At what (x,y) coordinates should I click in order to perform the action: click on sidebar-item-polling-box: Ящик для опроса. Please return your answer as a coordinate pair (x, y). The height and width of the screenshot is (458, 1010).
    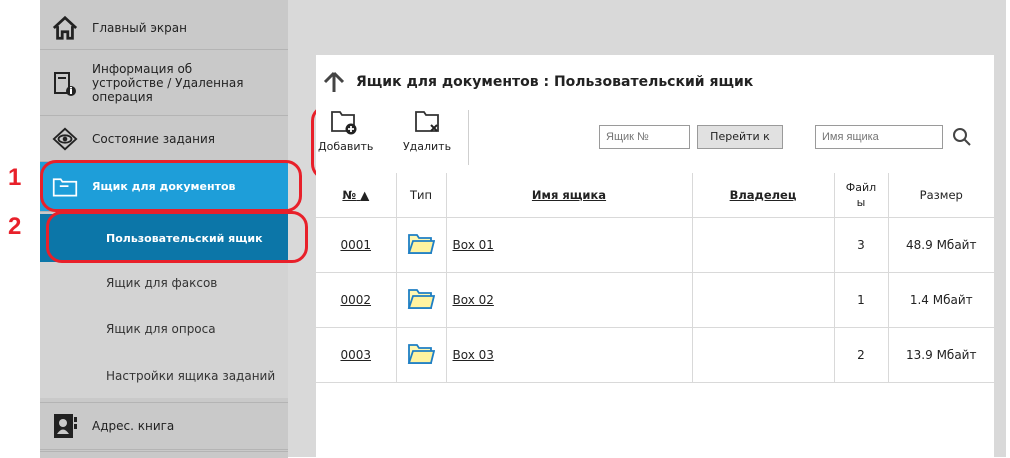
    Looking at the image, I should click on (164, 331).